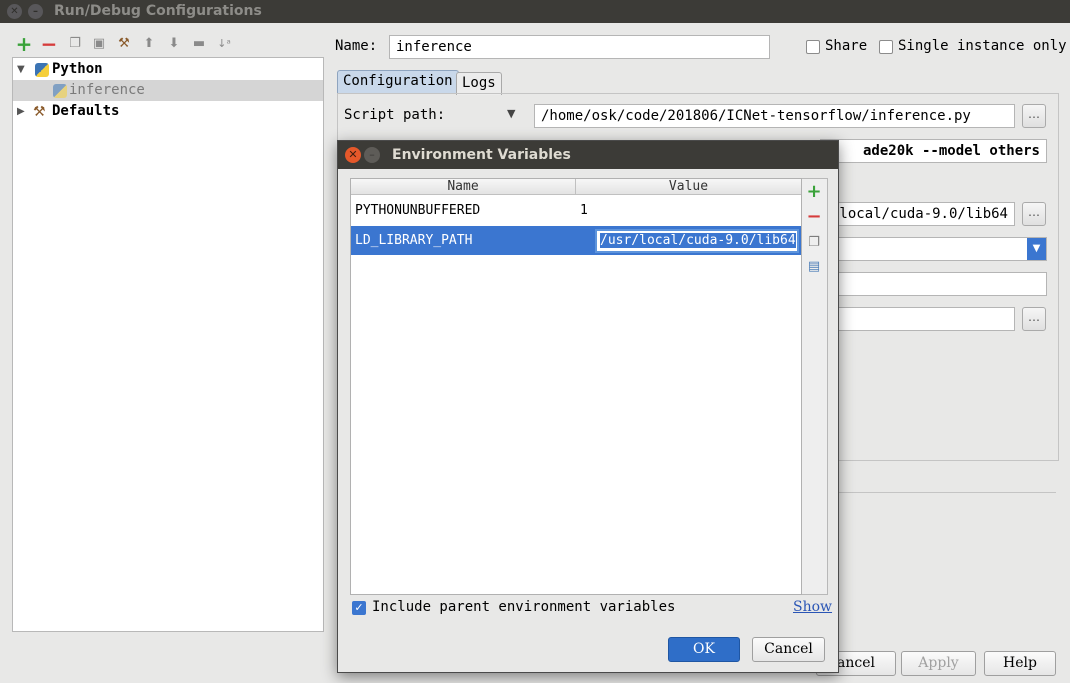 This screenshot has height=683, width=1070. What do you see at coordinates (168, 69) in the screenshot?
I see `tree-item-python: ▼ Python` at bounding box center [168, 69].